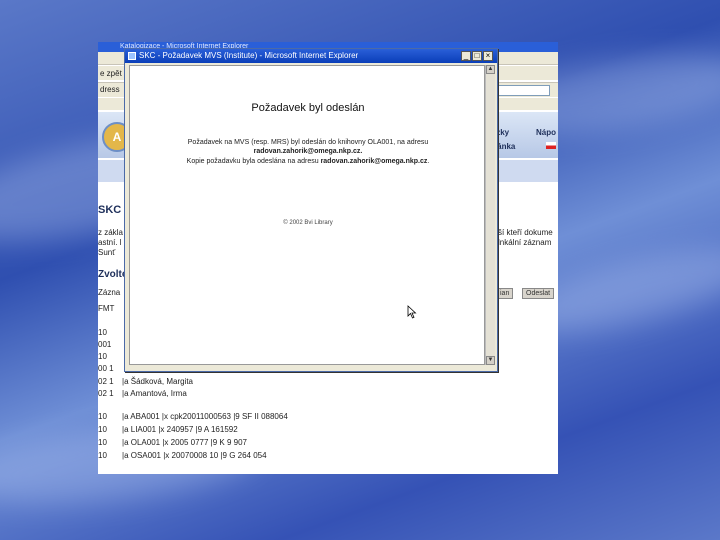  What do you see at coordinates (488, 56) in the screenshot?
I see `close-button: ×` at bounding box center [488, 56].